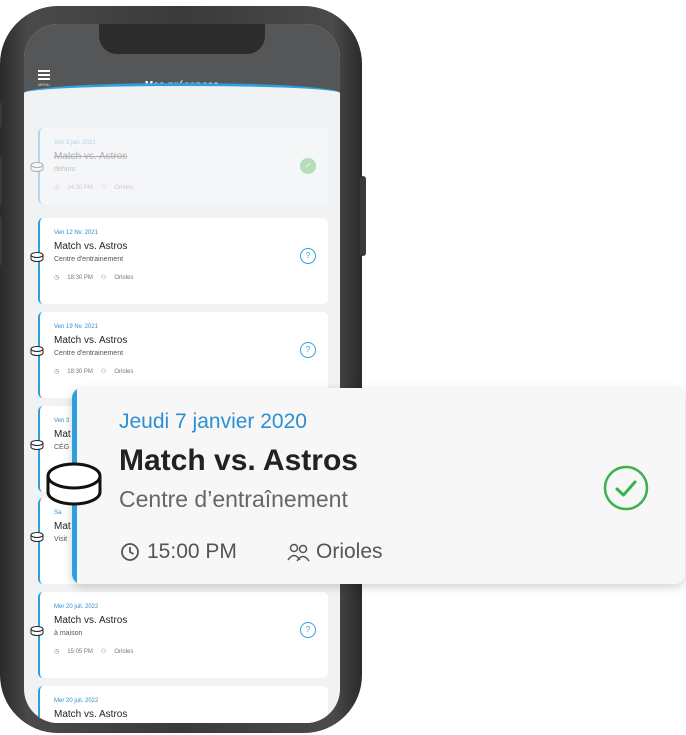 Image resolution: width=686 pixels, height=735 pixels. Describe the element at coordinates (182, 85) in the screenshot. I see `page-title: Mes présences` at that location.